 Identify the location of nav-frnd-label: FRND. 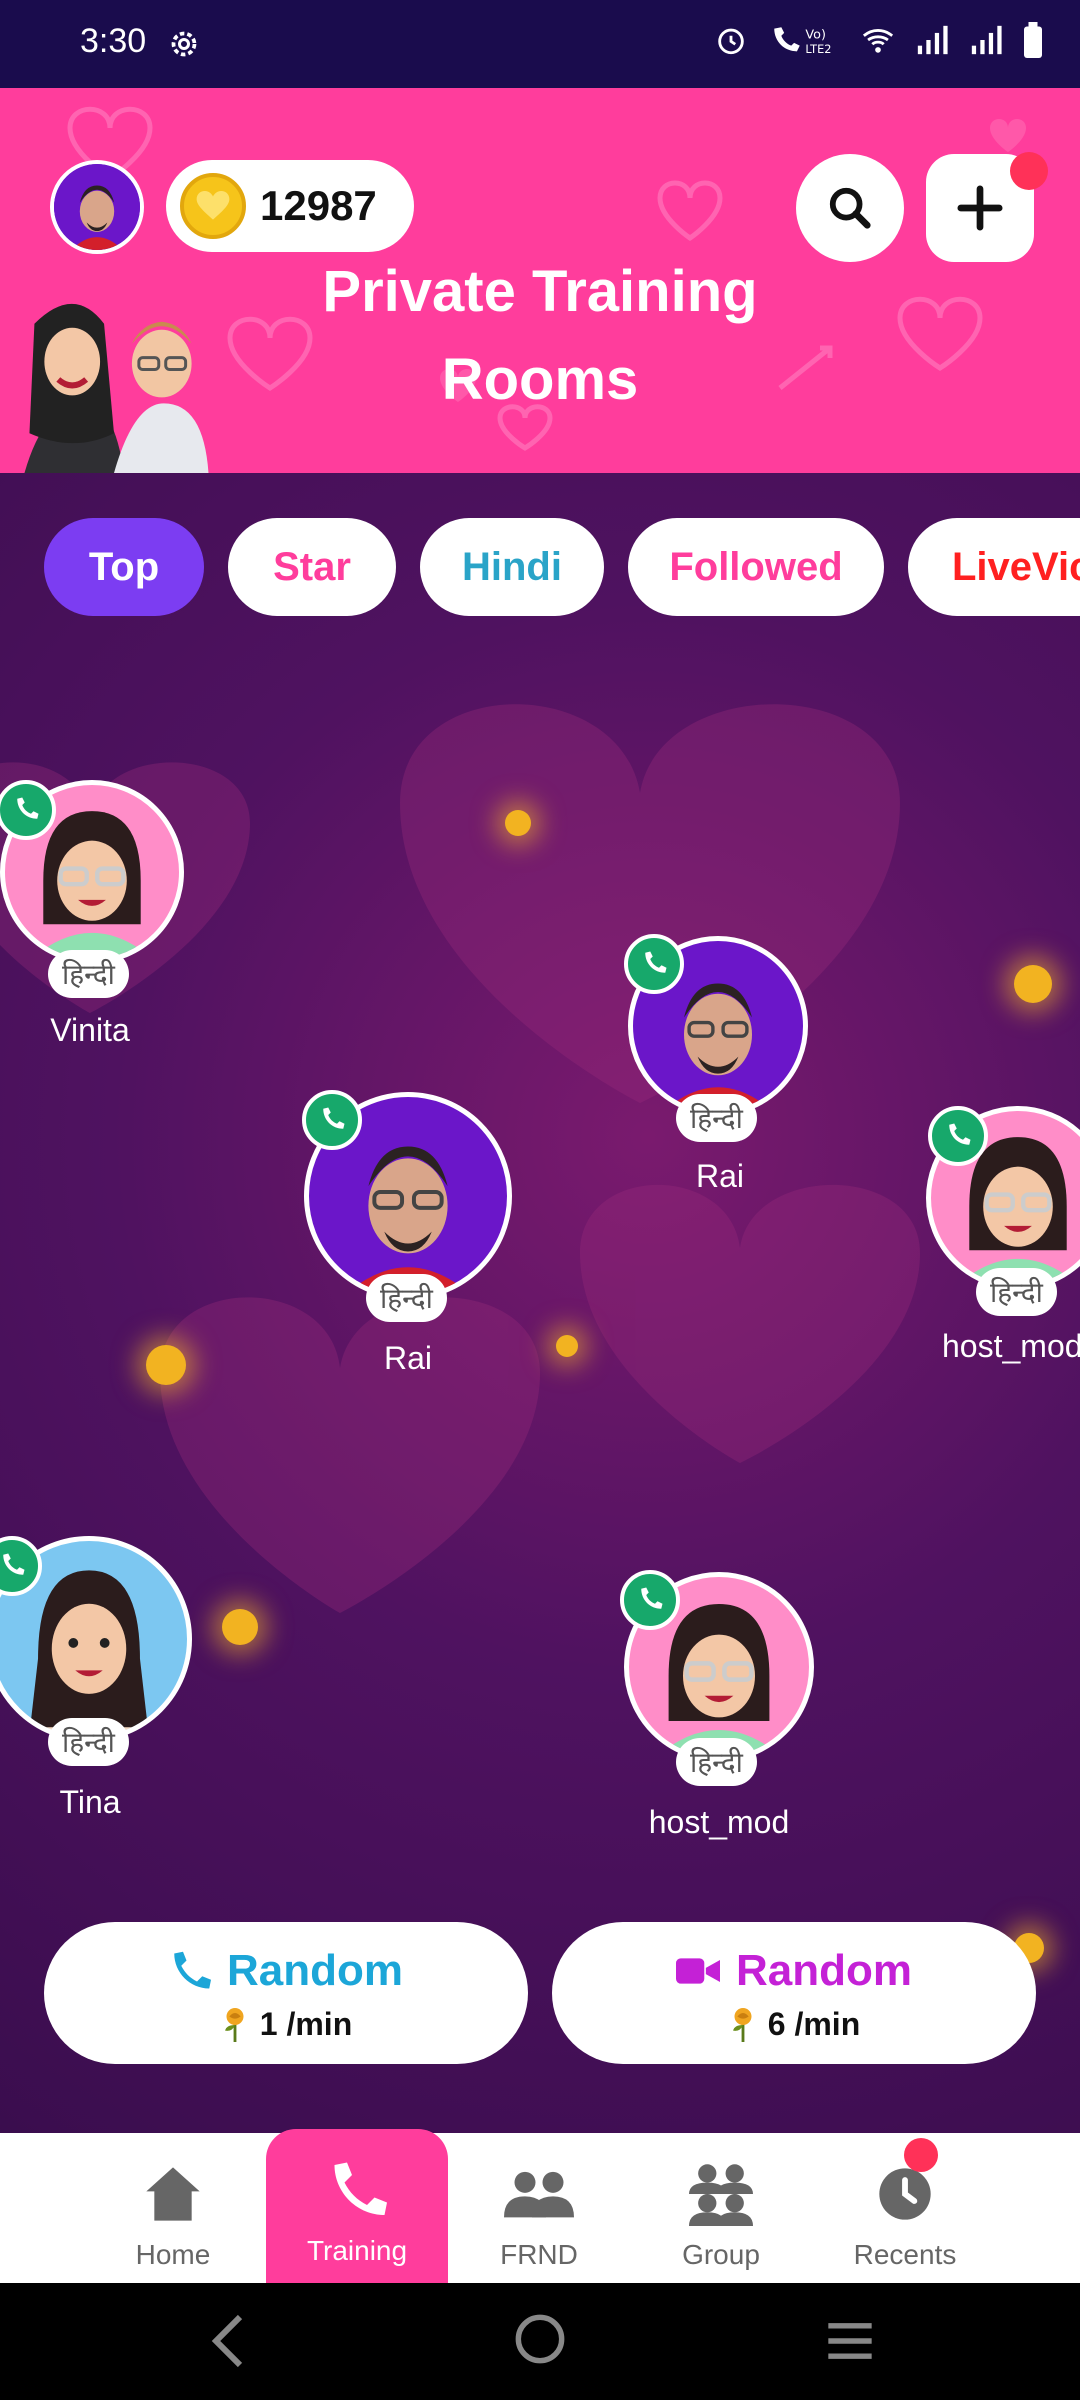
(539, 2254).